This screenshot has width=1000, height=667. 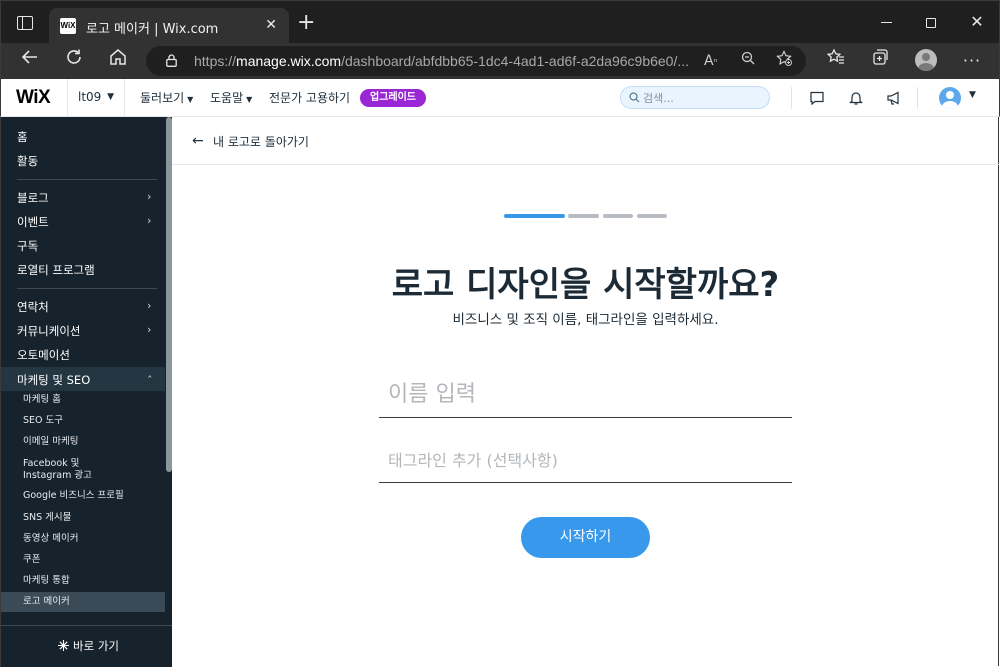 What do you see at coordinates (31, 560) in the screenshot?
I see `sidebar-subitem-coupons: 쿠폰` at bounding box center [31, 560].